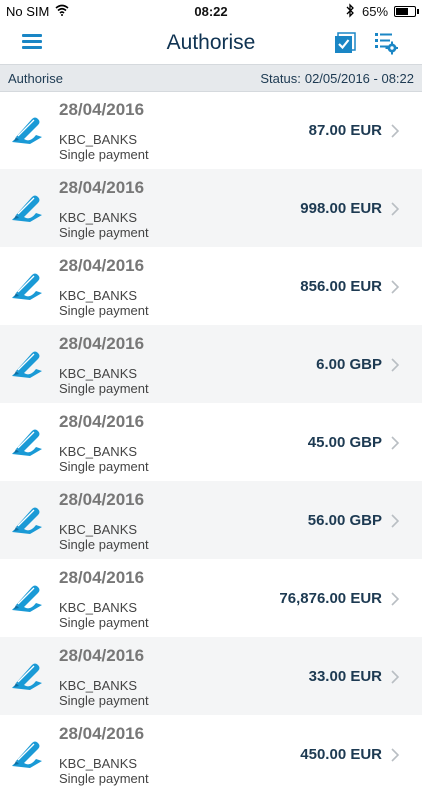  What do you see at coordinates (330, 598) in the screenshot?
I see `payment-amount: 76,876.00 EUR` at bounding box center [330, 598].